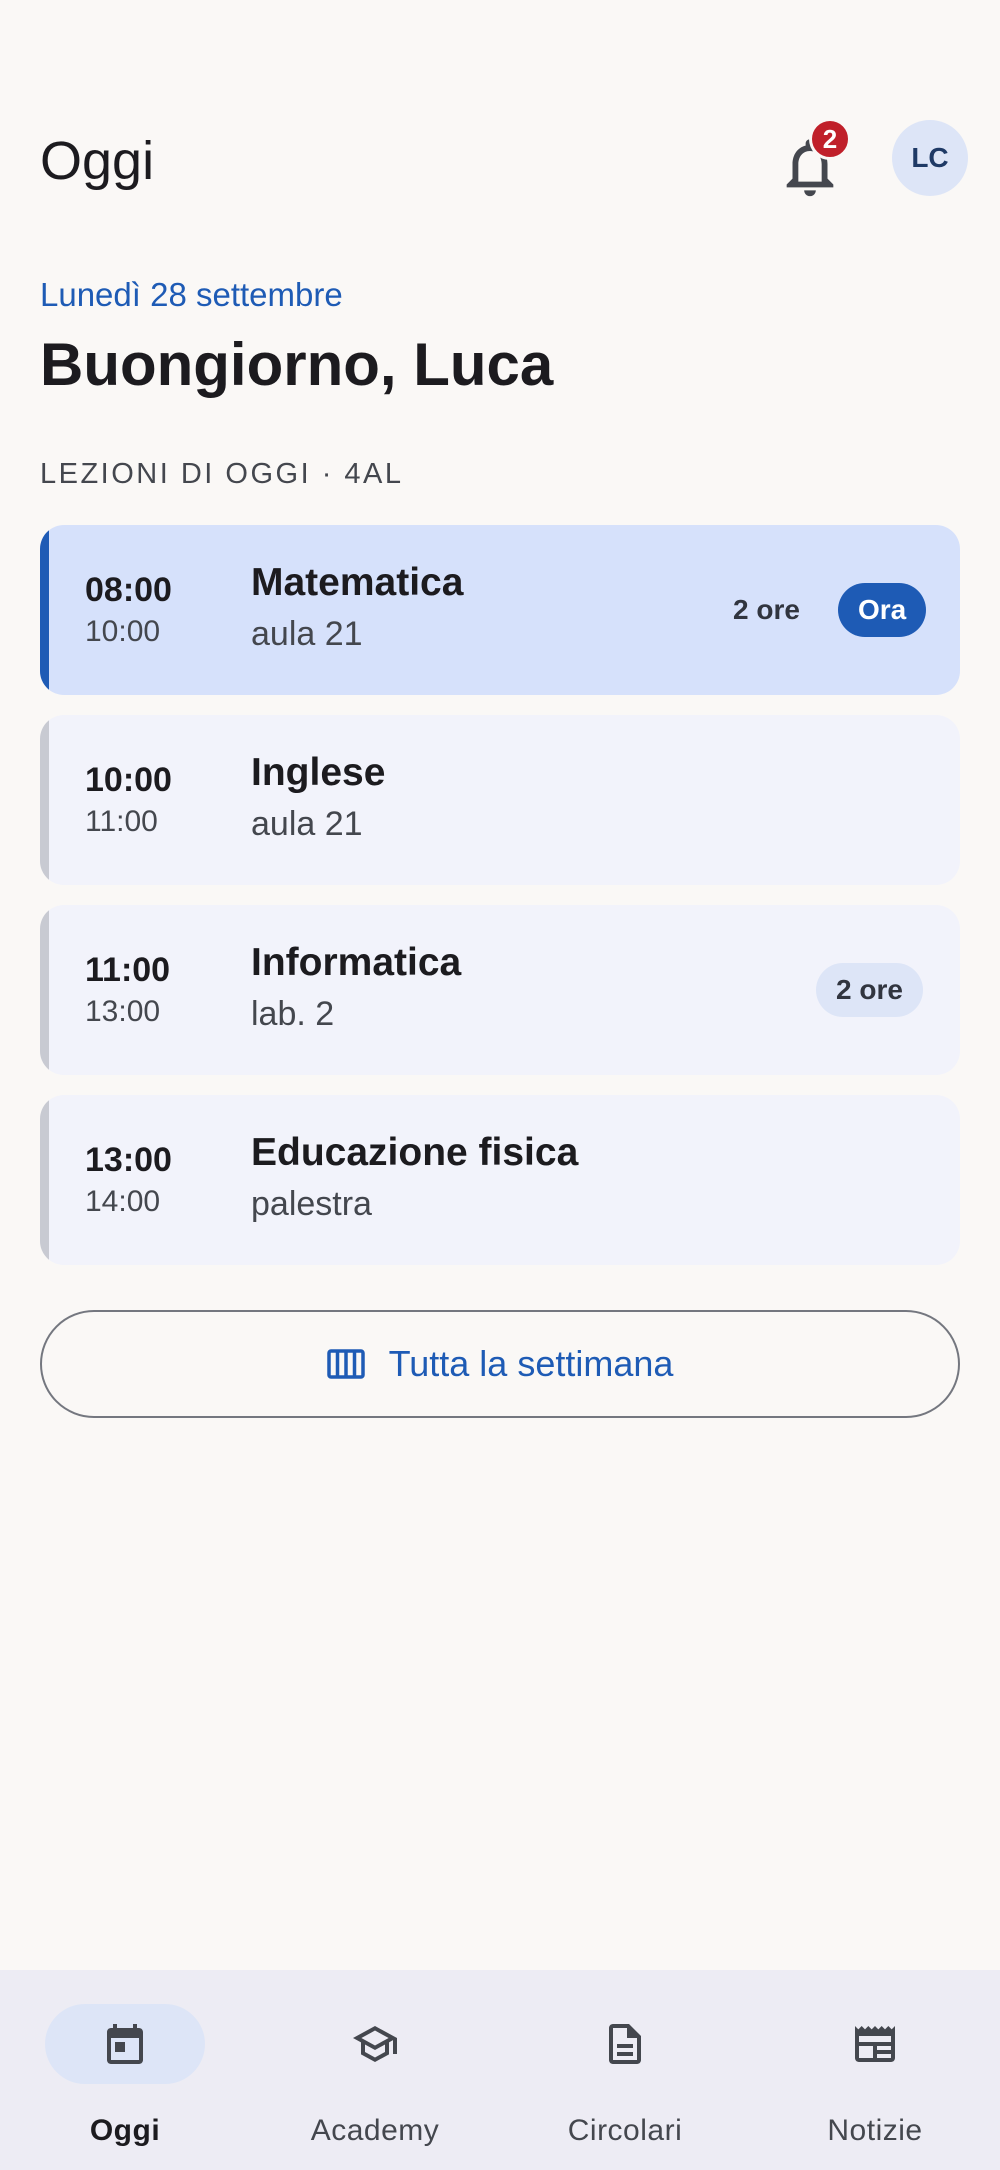 The width and height of the screenshot is (1000, 2170). Describe the element at coordinates (375, 2130) in the screenshot. I see `nav-label-academy: Academy` at that location.